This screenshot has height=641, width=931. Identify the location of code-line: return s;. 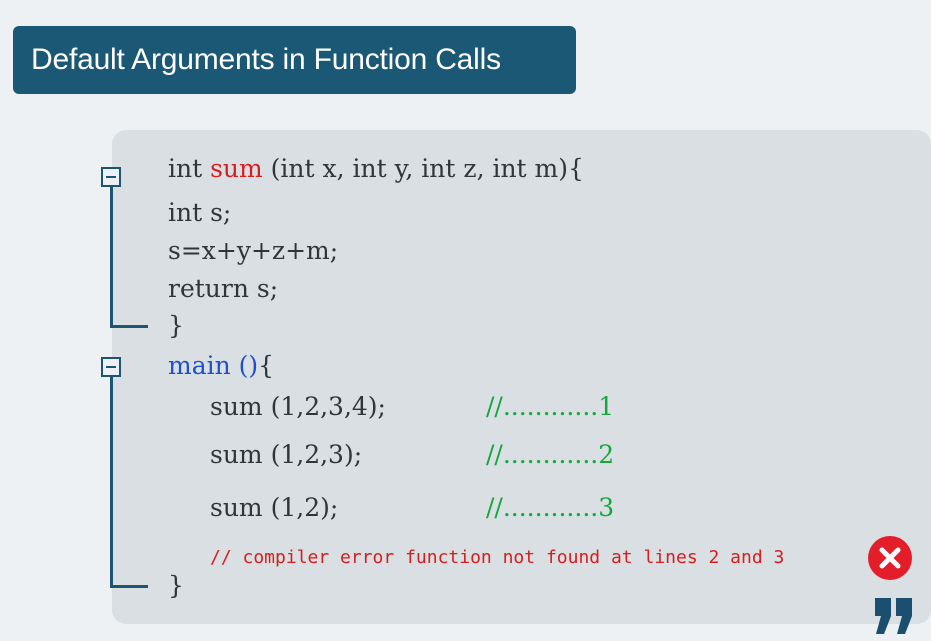
(223, 288).